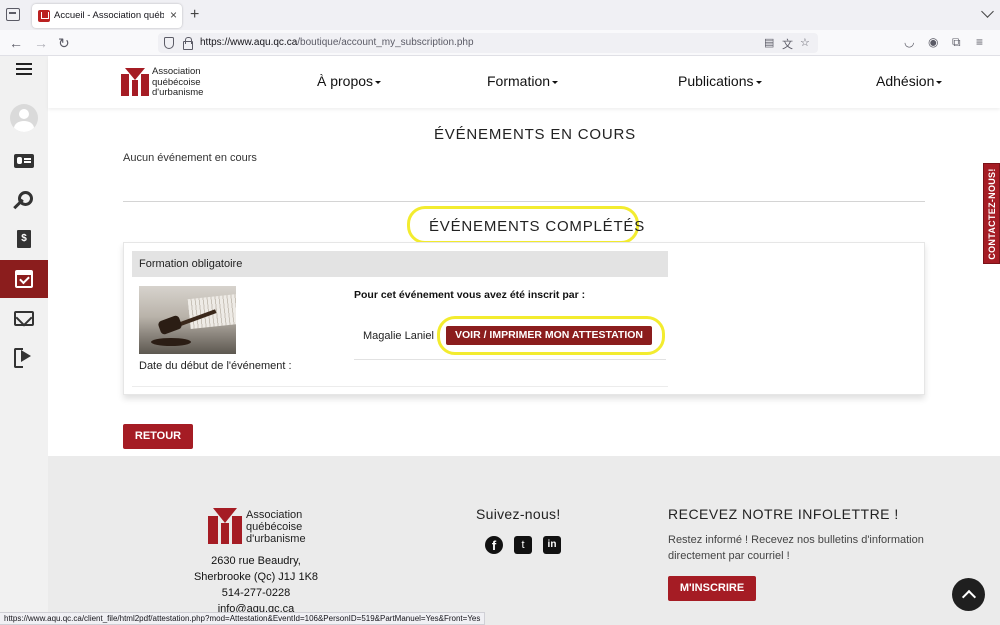  I want to click on footer-logo, so click(225, 526).